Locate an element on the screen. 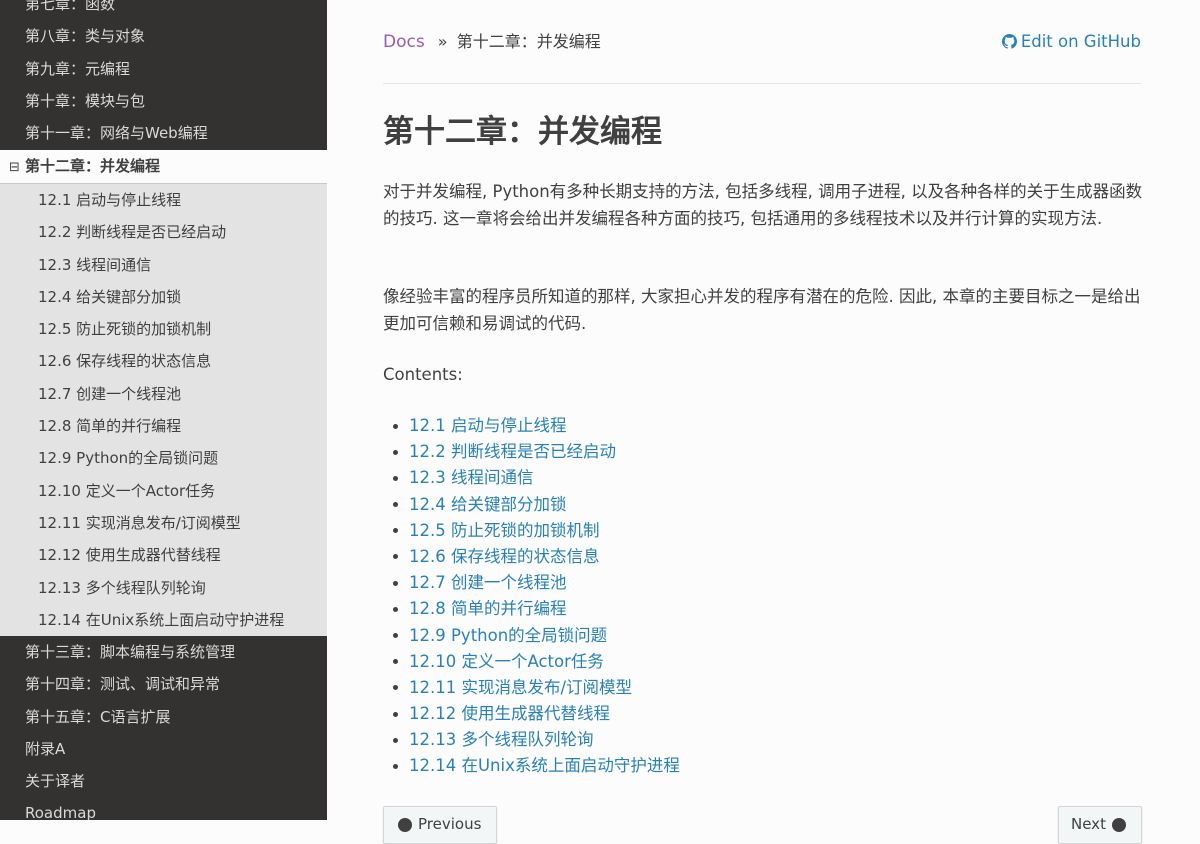 The width and height of the screenshot is (1200, 844). toc-item: 12.3 线程间通信 is located at coordinates (531, 478).